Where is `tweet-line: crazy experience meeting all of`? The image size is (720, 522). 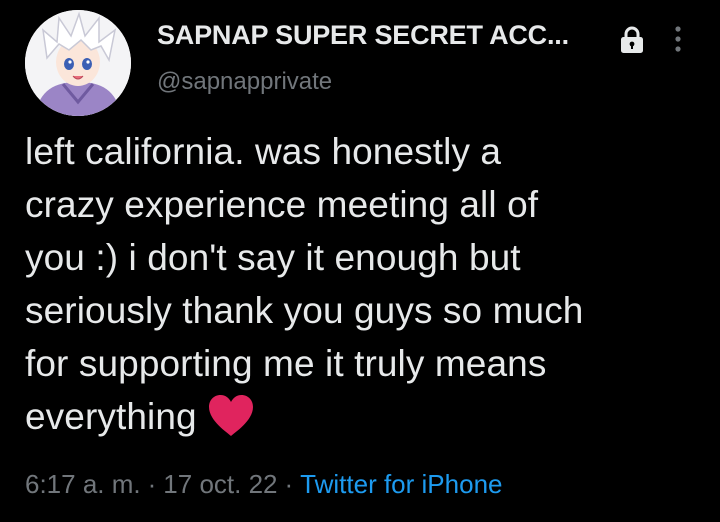 tweet-line: crazy experience meeting all of is located at coordinates (282, 204).